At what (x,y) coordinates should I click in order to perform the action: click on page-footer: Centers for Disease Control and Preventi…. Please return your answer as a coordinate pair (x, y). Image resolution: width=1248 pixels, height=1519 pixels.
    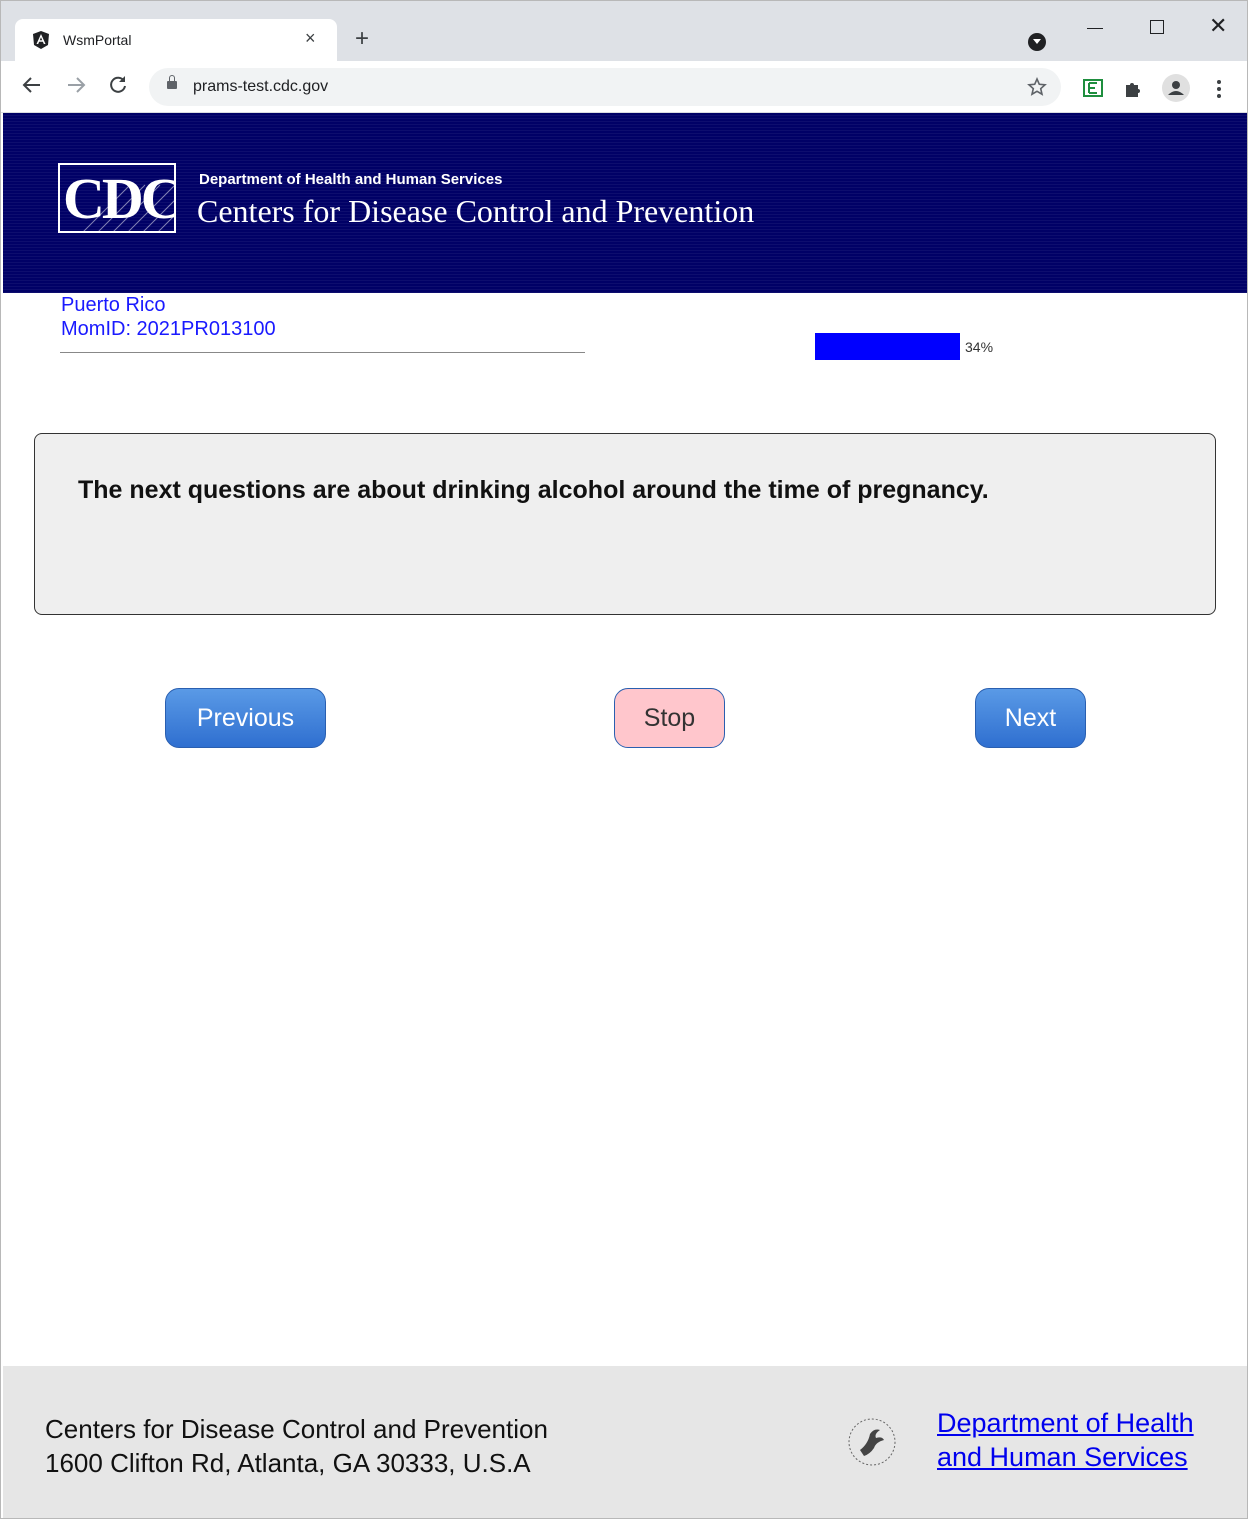
    Looking at the image, I should click on (625, 1442).